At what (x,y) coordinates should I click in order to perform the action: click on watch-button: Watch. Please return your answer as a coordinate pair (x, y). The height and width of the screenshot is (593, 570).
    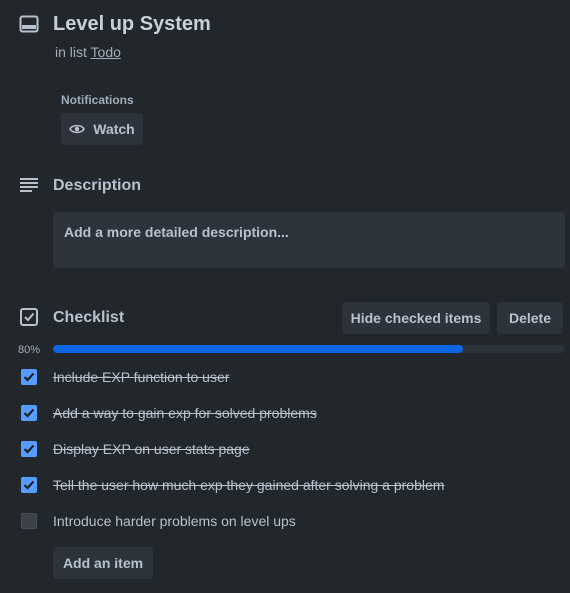
    Looking at the image, I should click on (102, 129).